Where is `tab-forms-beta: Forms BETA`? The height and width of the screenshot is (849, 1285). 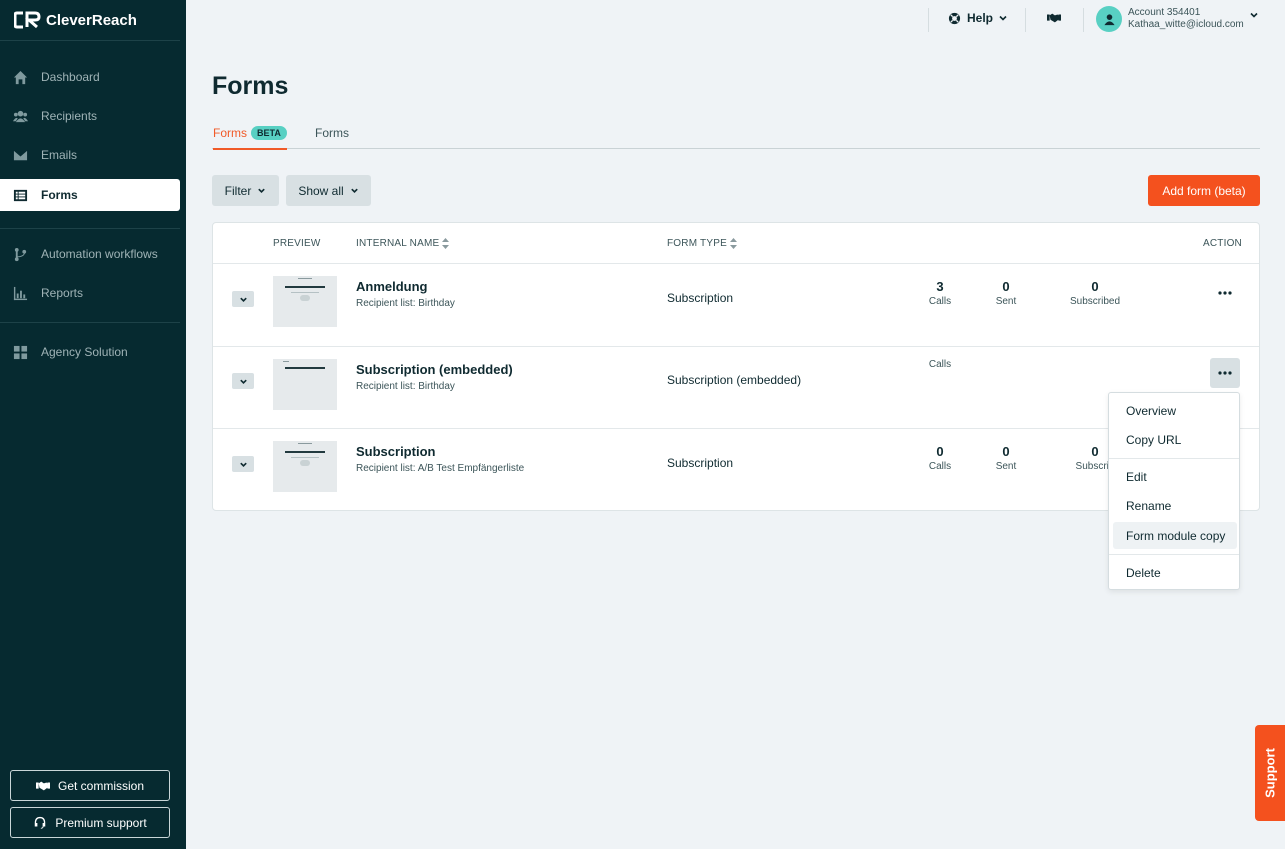
tab-forms-beta: Forms BETA is located at coordinates (250, 138).